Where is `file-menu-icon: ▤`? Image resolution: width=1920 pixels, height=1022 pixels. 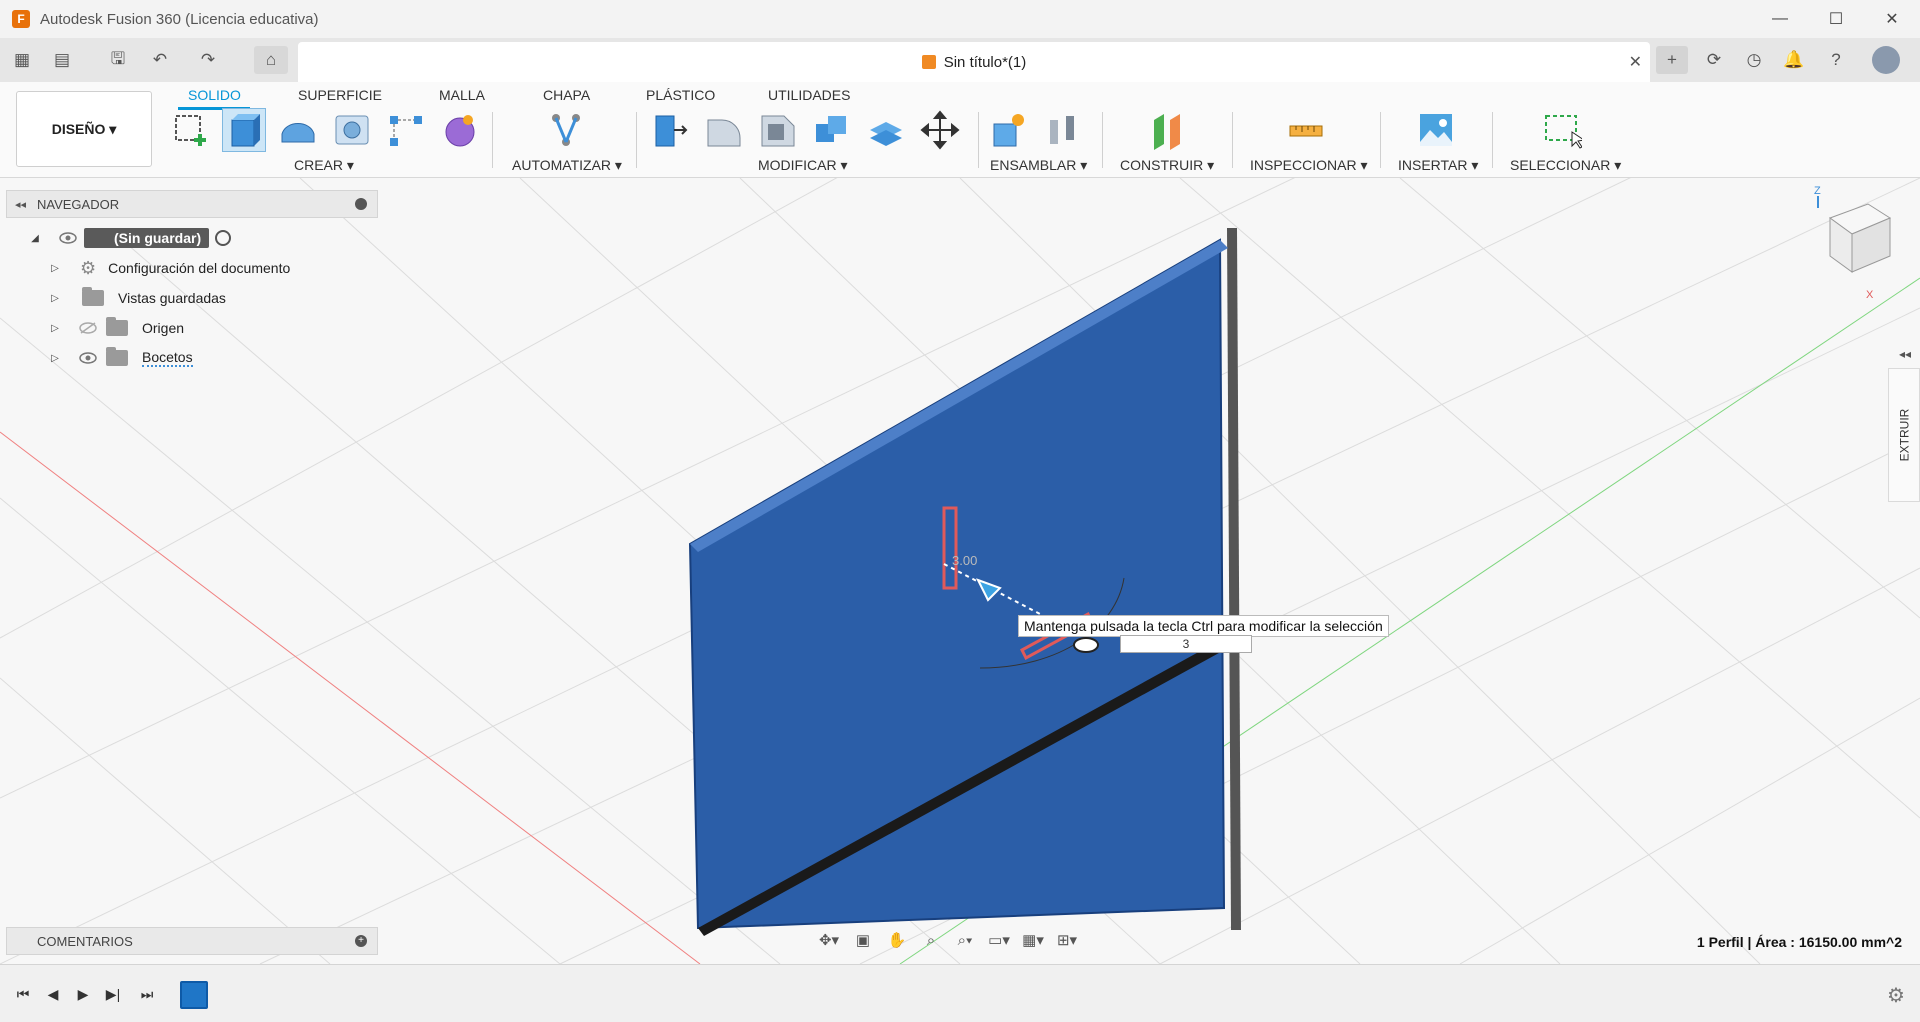 file-menu-icon: ▤ is located at coordinates (62, 60).